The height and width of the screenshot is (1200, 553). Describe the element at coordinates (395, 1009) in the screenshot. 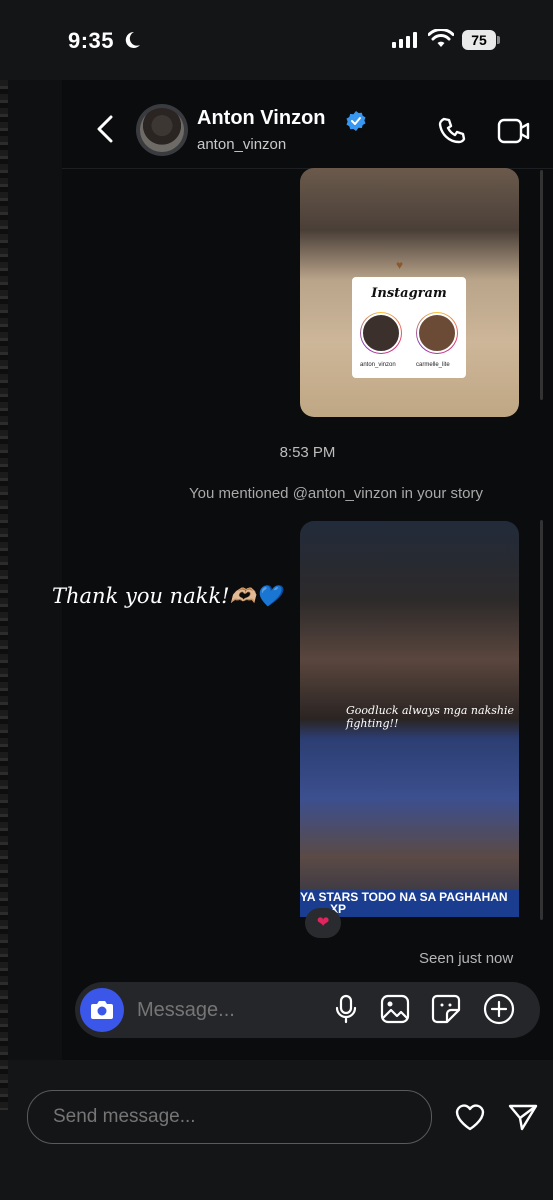

I see `gallery-icon` at that location.